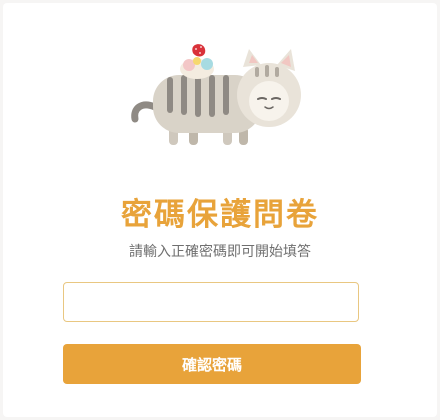 The width and height of the screenshot is (440, 420). I want to click on confirm-password-button: 確認密碼, so click(212, 364).